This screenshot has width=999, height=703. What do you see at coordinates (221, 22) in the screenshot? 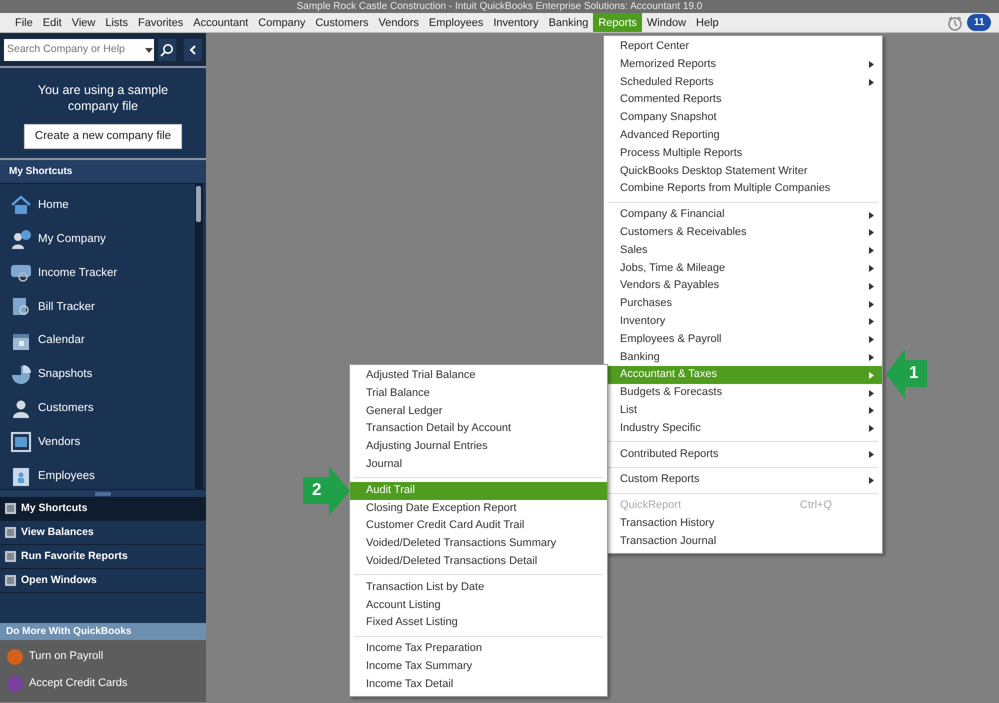
I see `menu-item: Accountant` at bounding box center [221, 22].